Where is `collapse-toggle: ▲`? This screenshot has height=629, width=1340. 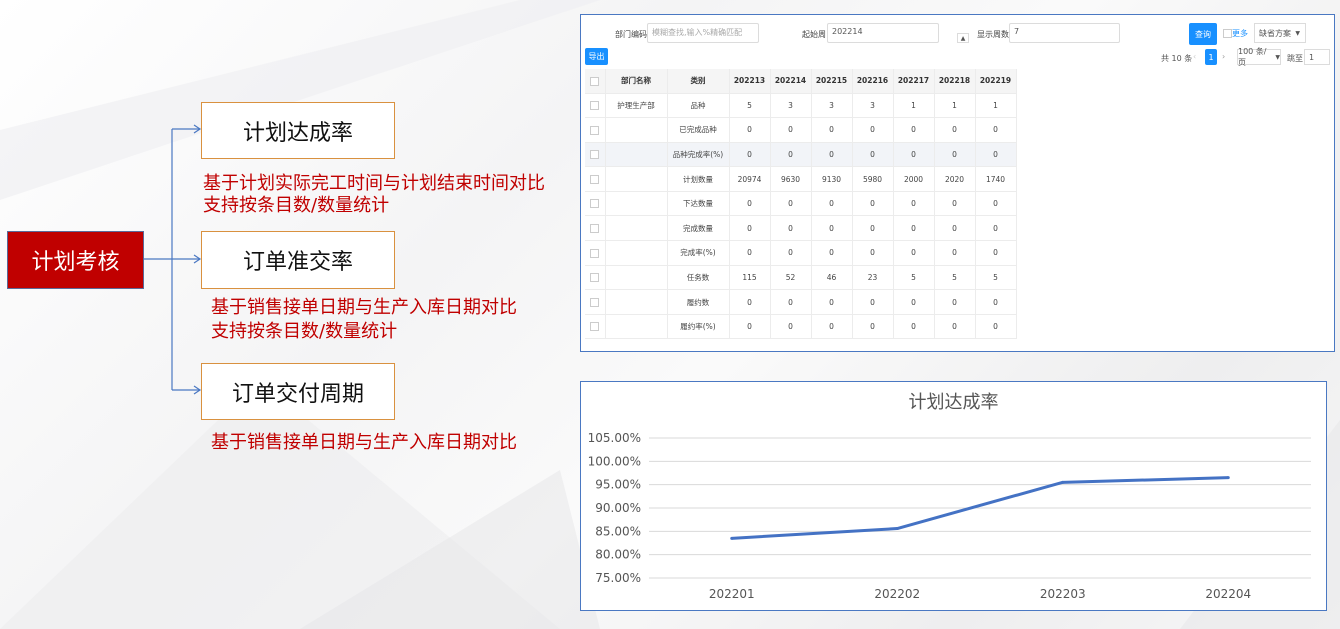
collapse-toggle: ▲ is located at coordinates (963, 38).